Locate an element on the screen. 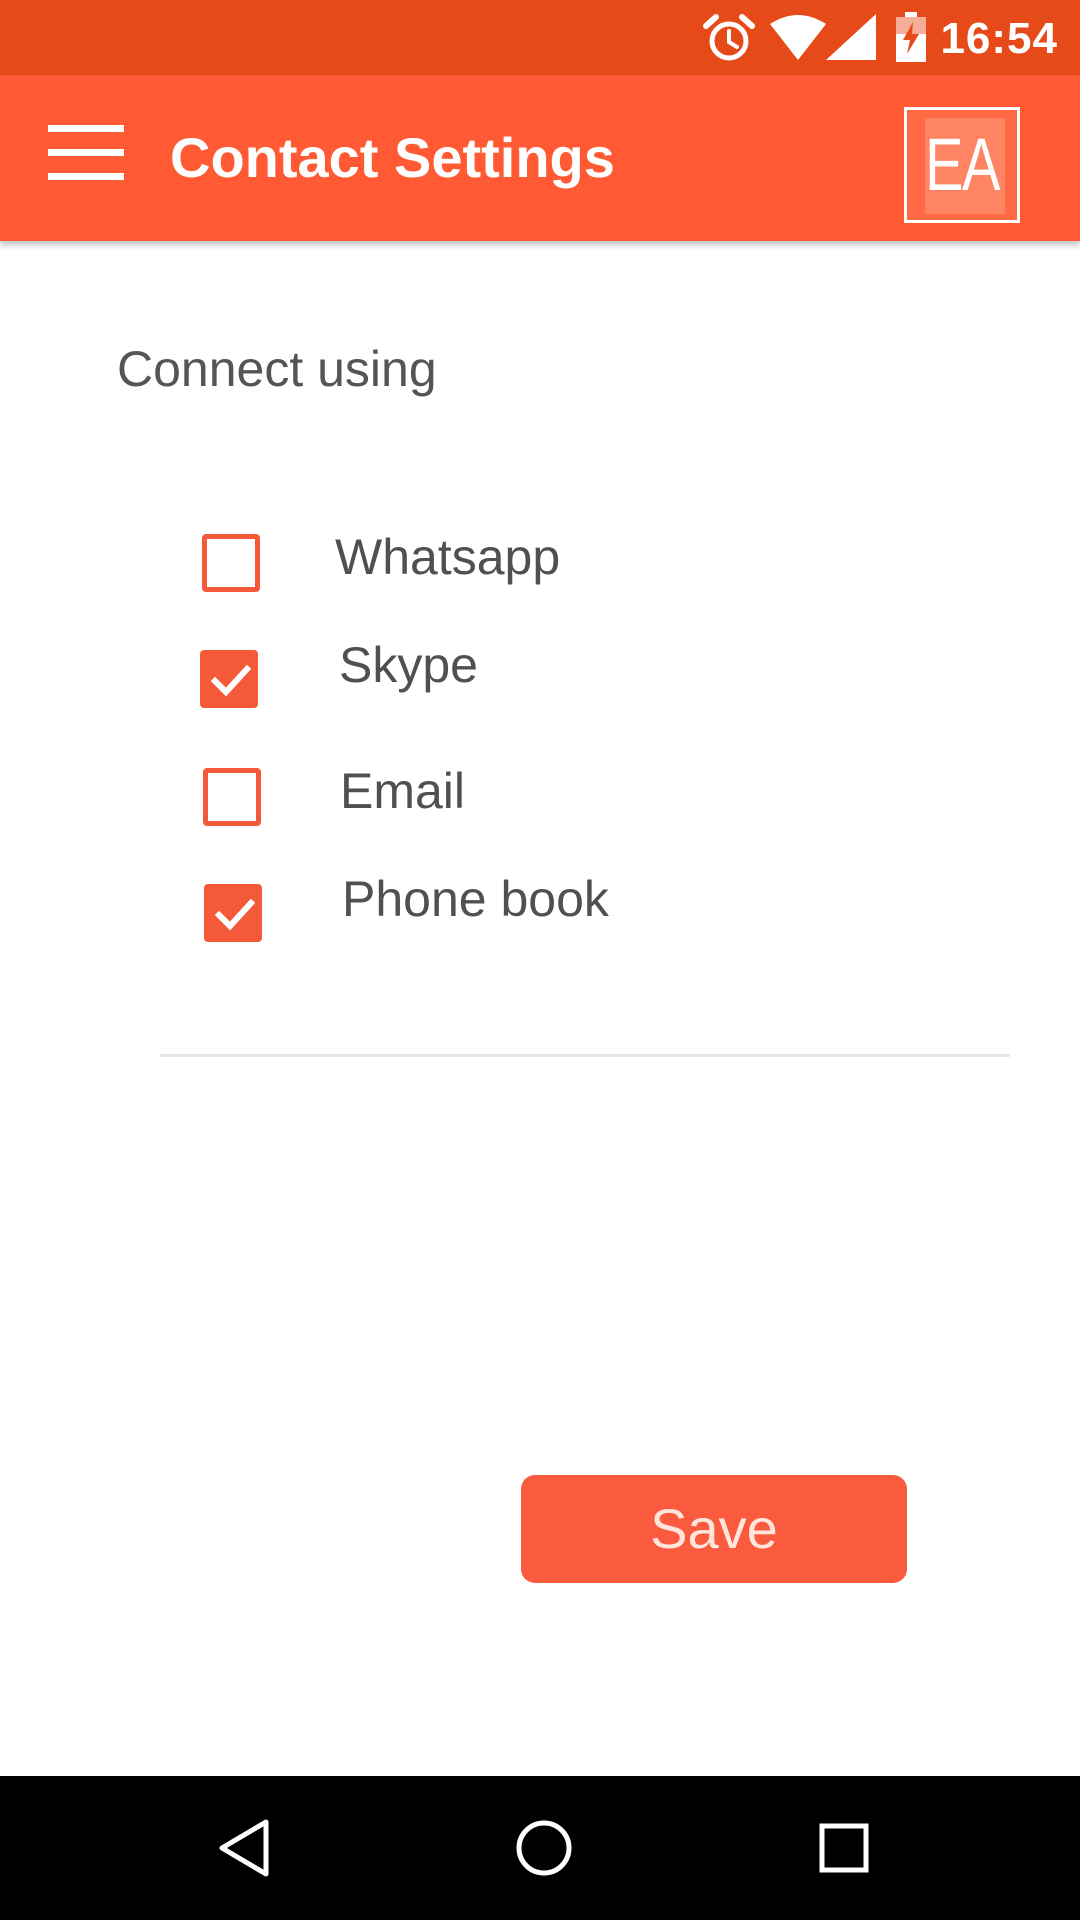 Image resolution: width=1080 pixels, height=1920 pixels. status-bar: 16:54 is located at coordinates (540, 37).